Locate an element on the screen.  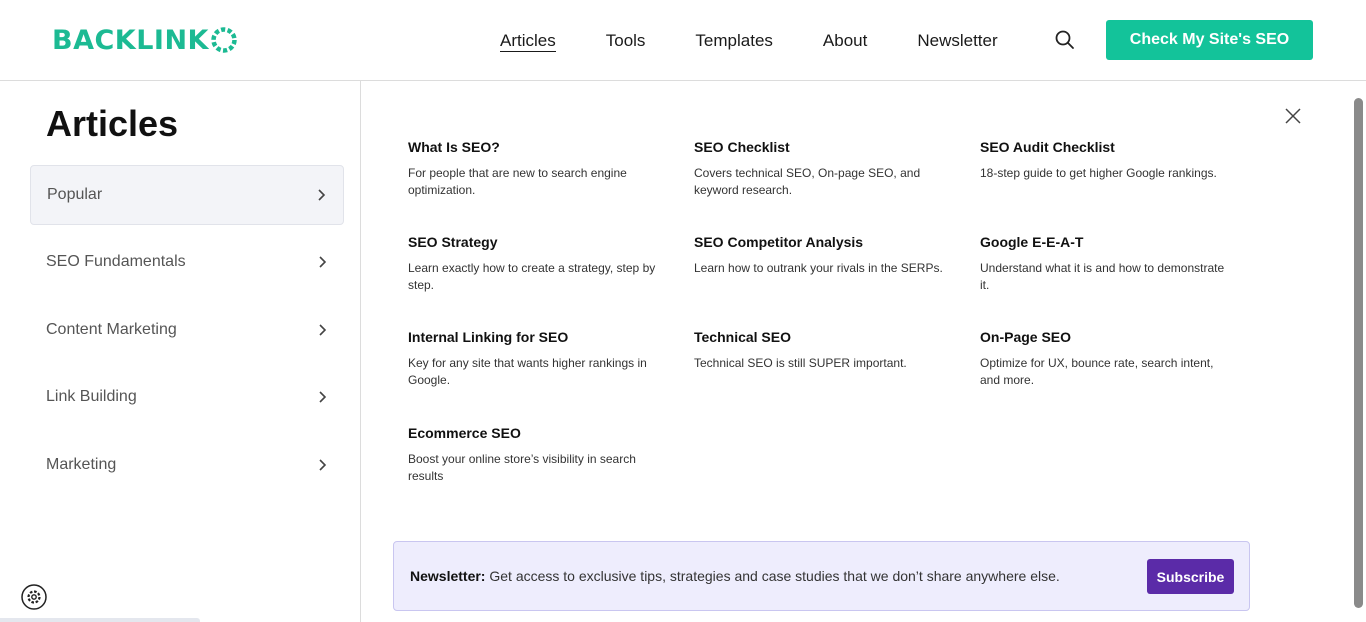
sidebar-item-label: Link Building is located at coordinates (91, 396).